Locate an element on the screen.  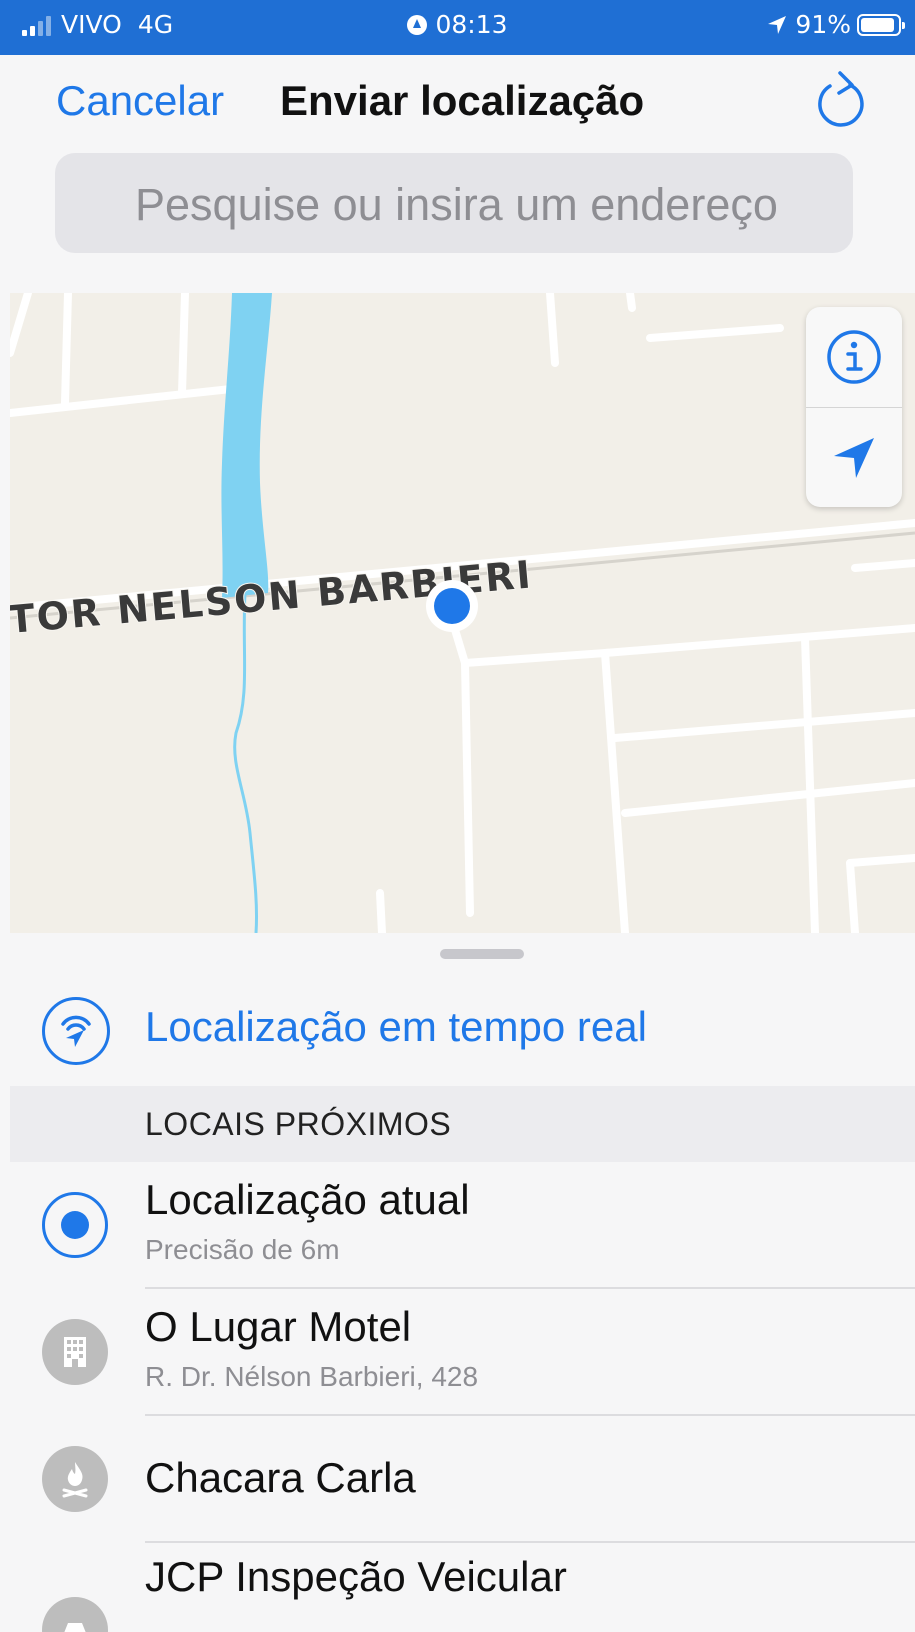
map-info-button is located at coordinates (854, 357).